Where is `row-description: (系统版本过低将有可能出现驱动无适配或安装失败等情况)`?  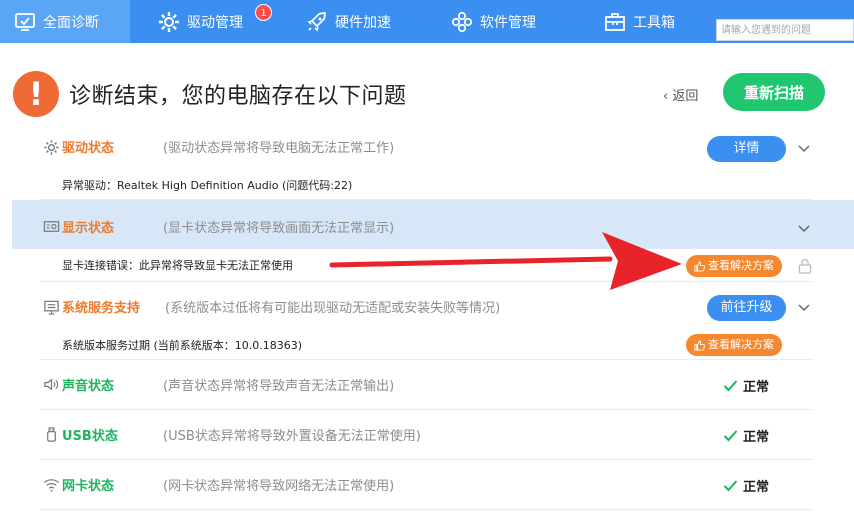 row-description: (系统版本过低将有可能出现驱动无适配或安装失败等情况) is located at coordinates (333, 308).